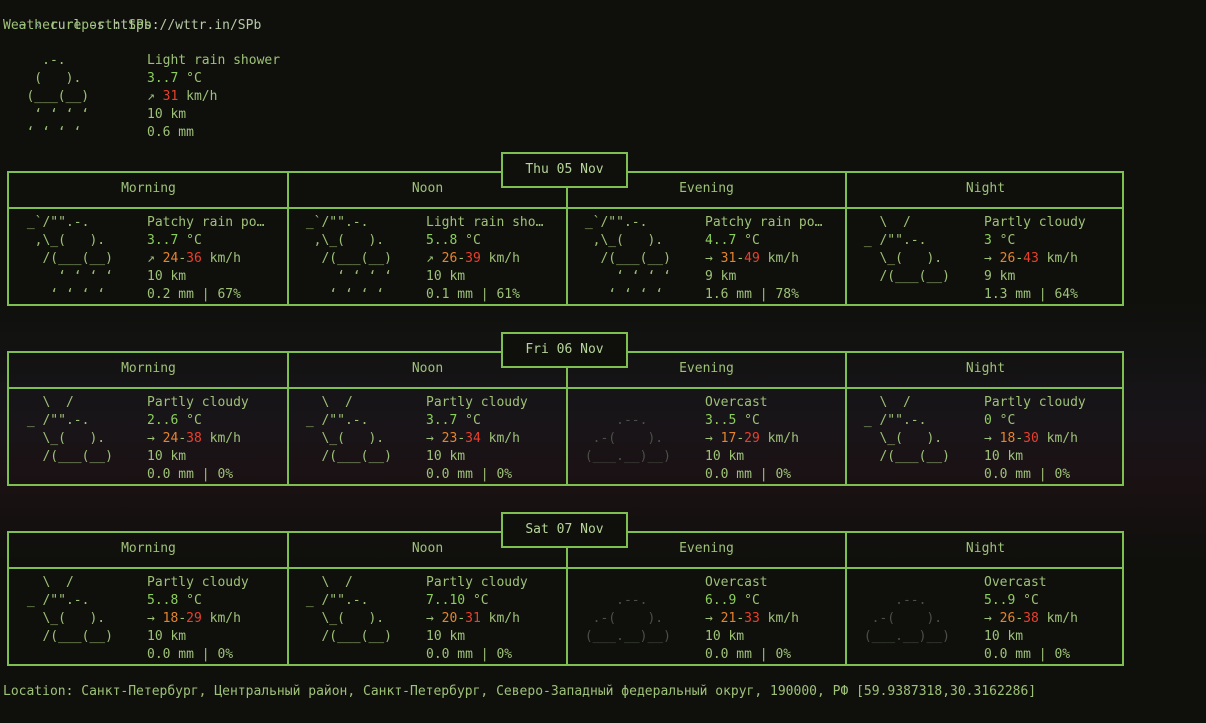 This screenshot has width=1206, height=723. Describe the element at coordinates (564, 530) in the screenshot. I see `day-date-label: Sat 07 Nov` at that location.